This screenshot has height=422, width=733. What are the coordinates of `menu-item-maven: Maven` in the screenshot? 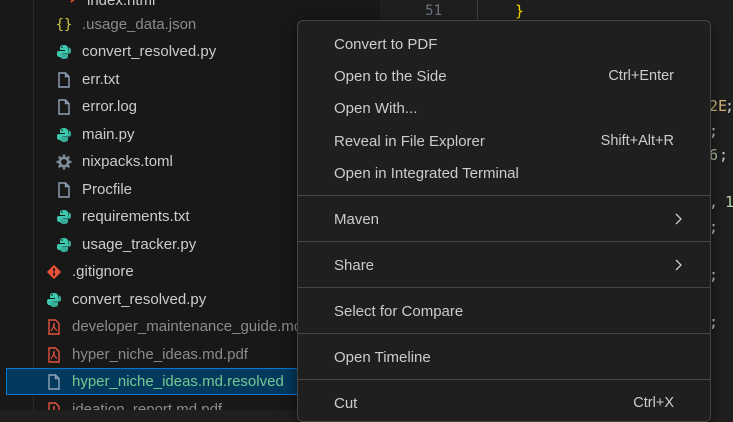 It's located at (504, 219).